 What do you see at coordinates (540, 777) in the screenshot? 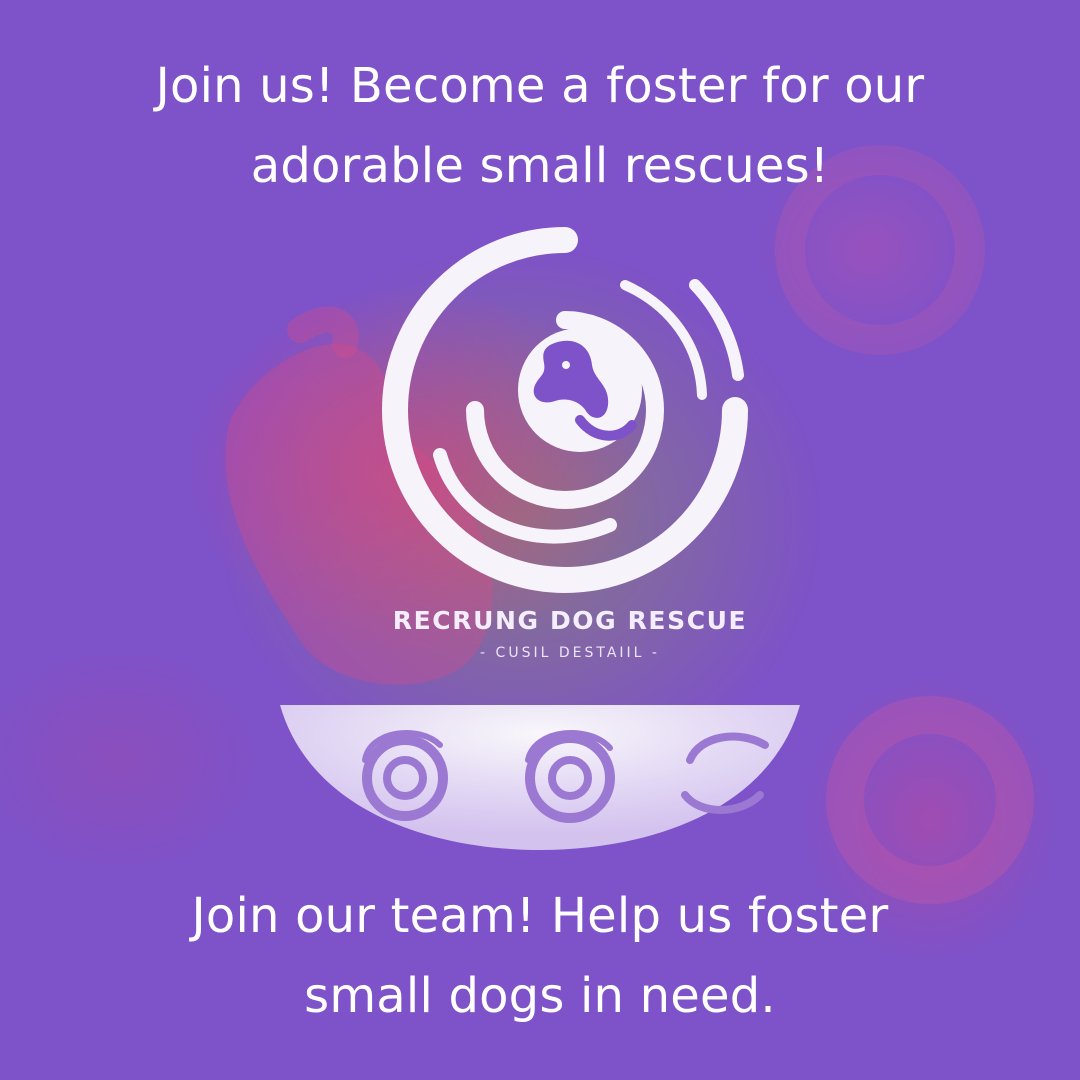
I see `swirl-bowl-icon` at bounding box center [540, 777].